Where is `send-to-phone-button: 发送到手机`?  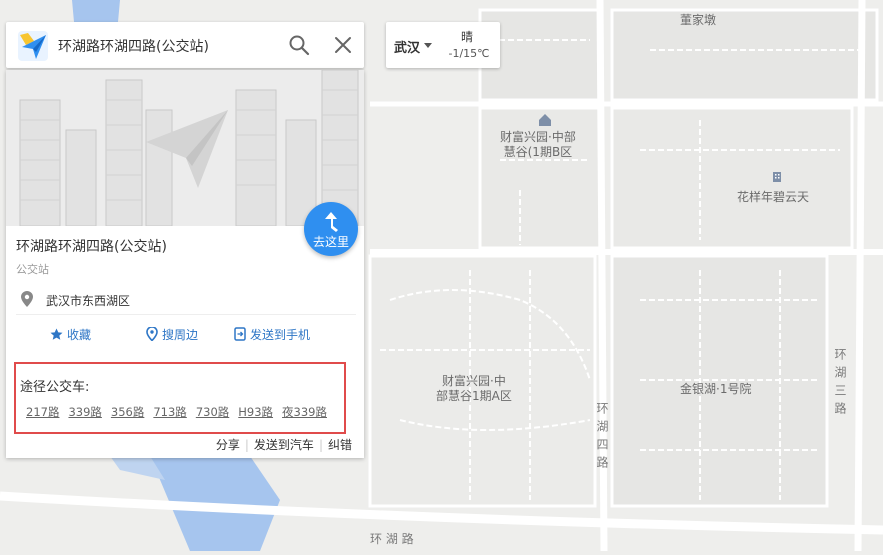
send-to-phone-button: 发送到手机 is located at coordinates (272, 334).